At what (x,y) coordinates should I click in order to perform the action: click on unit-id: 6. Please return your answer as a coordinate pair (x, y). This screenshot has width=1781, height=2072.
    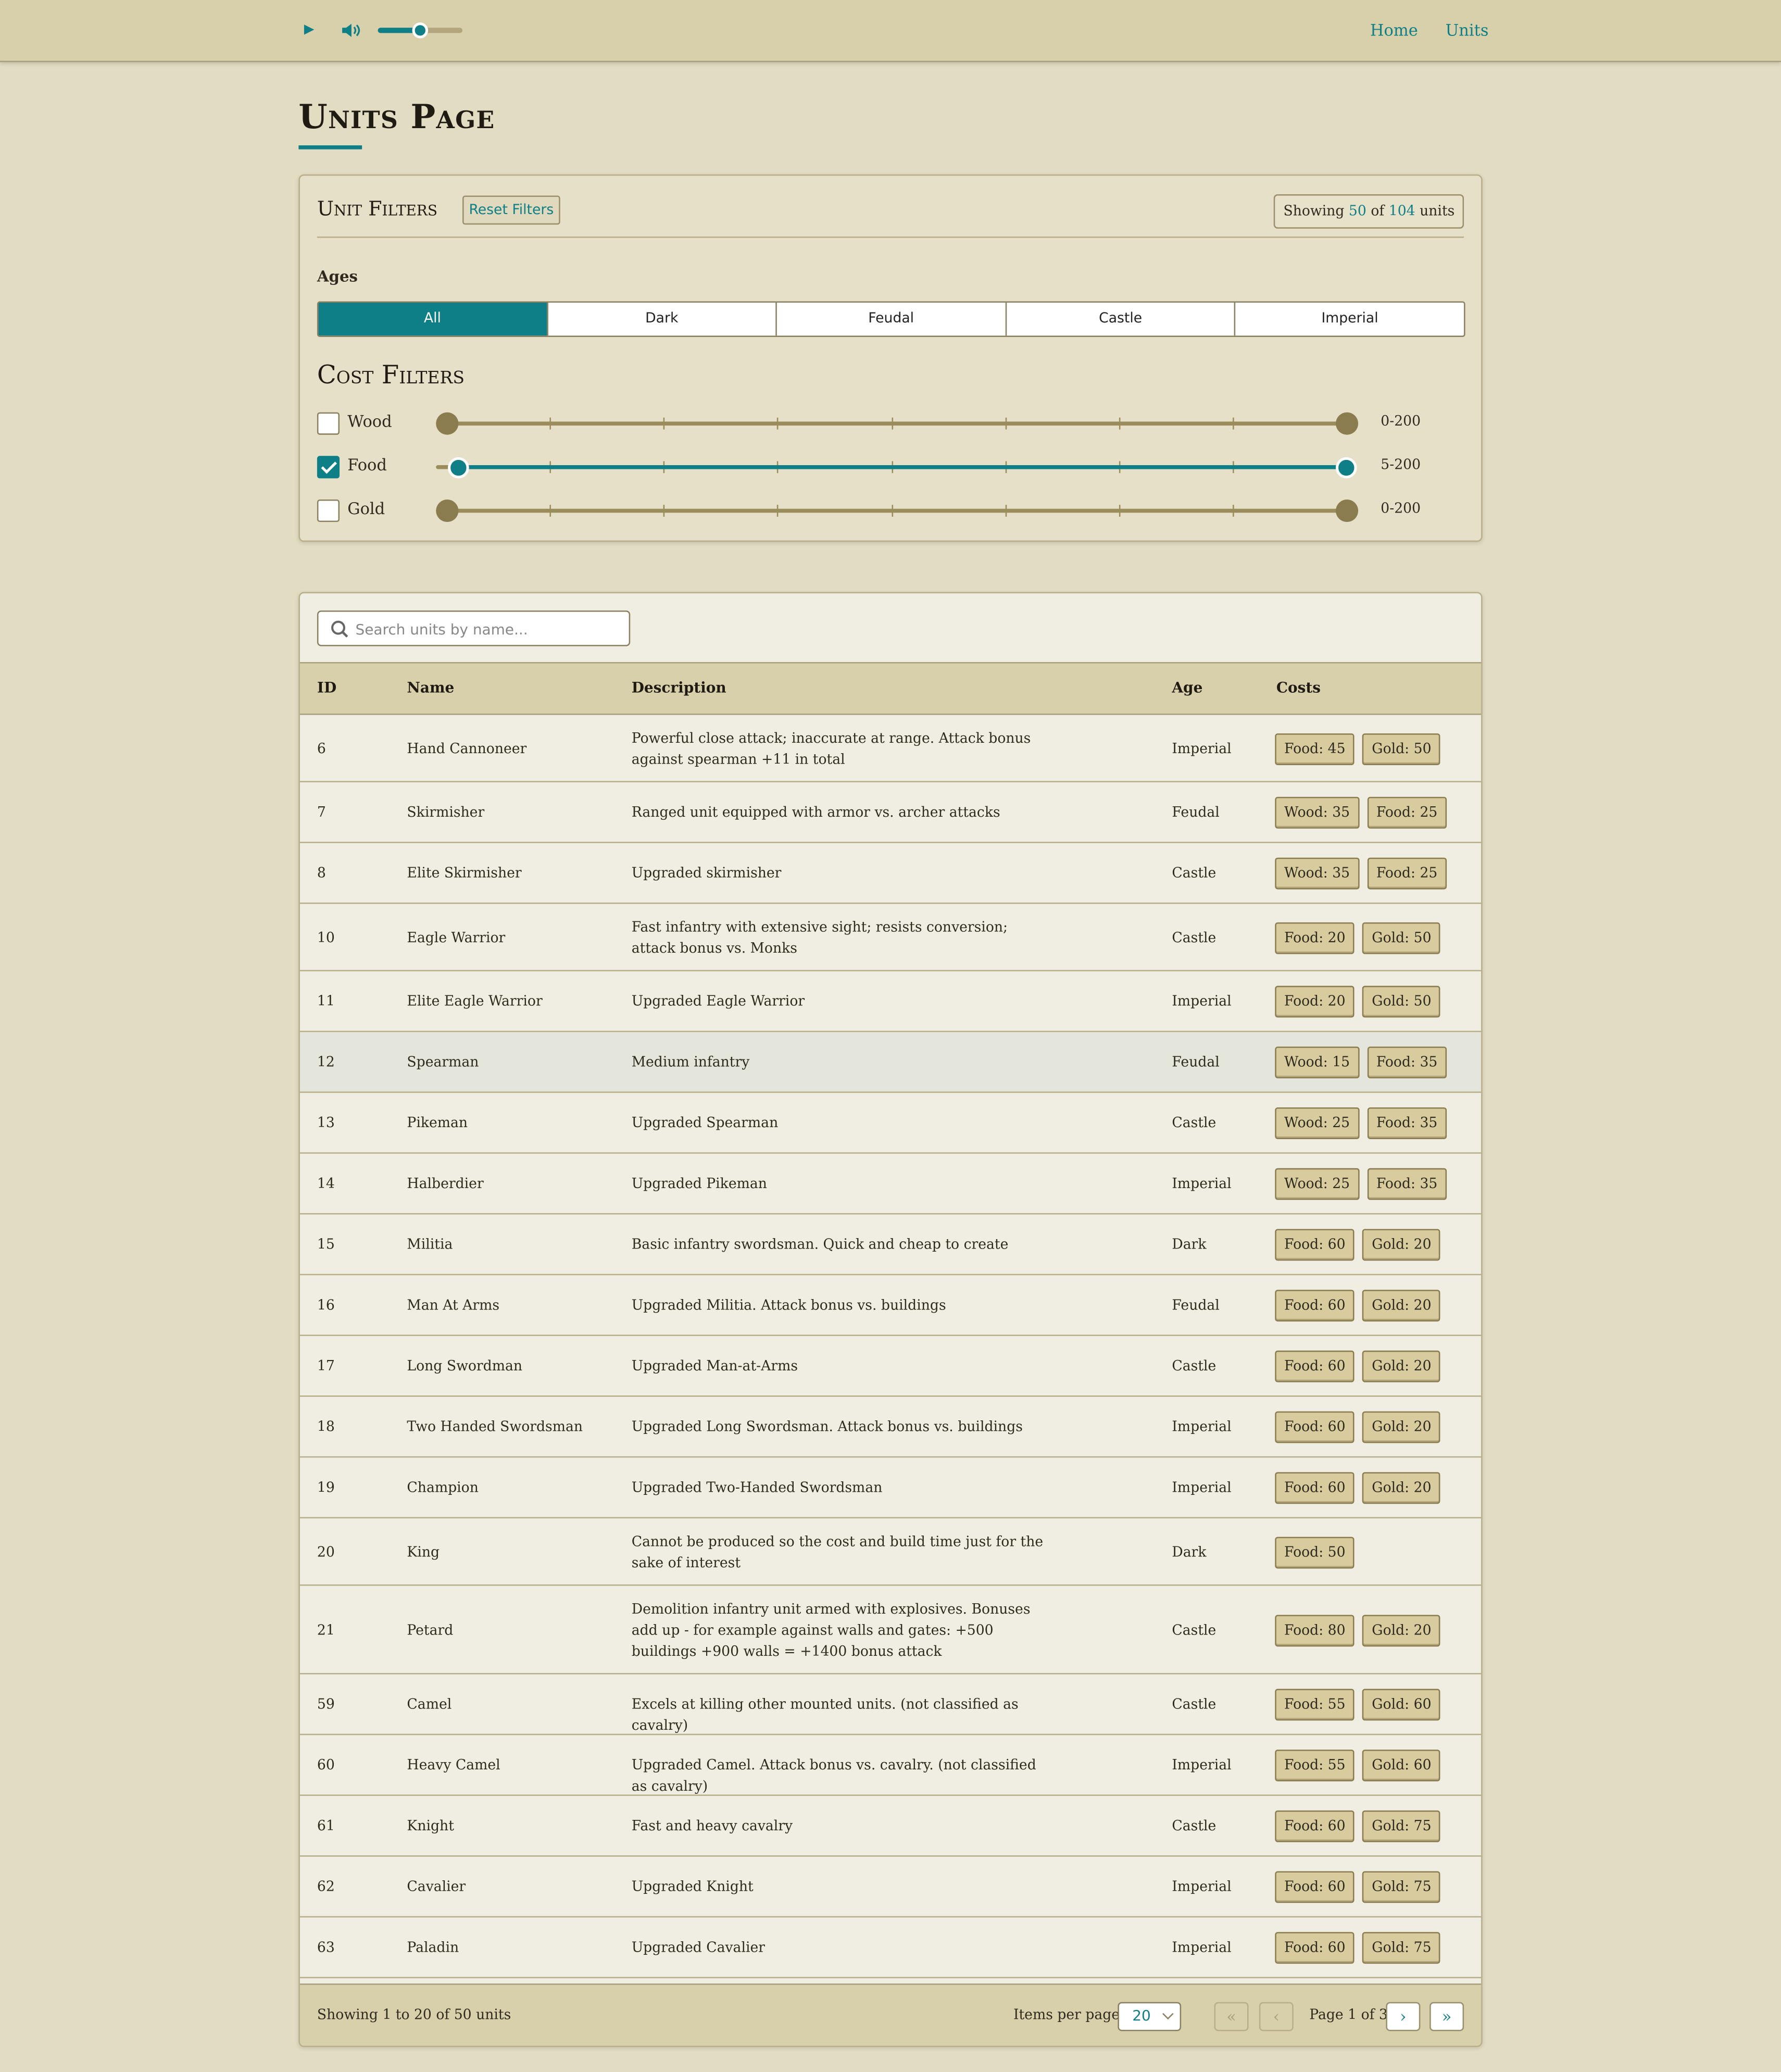
    Looking at the image, I should click on (321, 749).